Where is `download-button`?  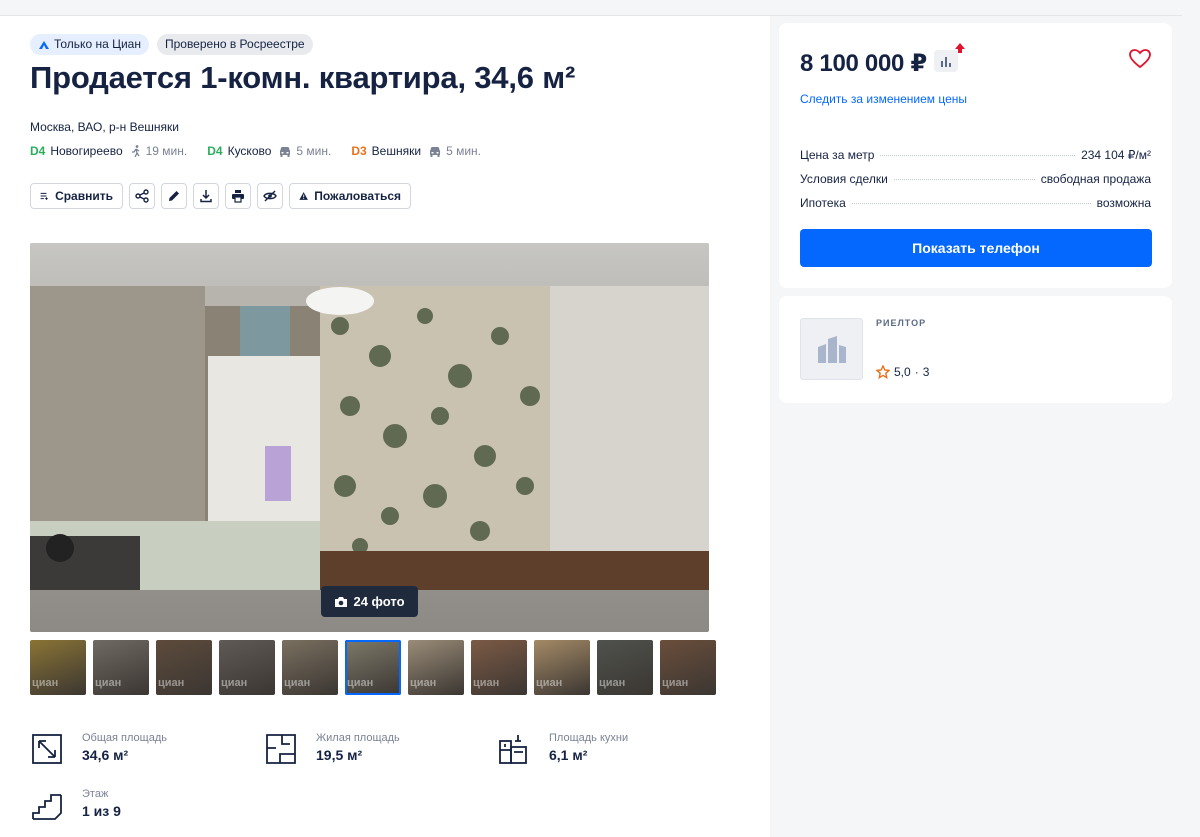
download-button is located at coordinates (206, 196).